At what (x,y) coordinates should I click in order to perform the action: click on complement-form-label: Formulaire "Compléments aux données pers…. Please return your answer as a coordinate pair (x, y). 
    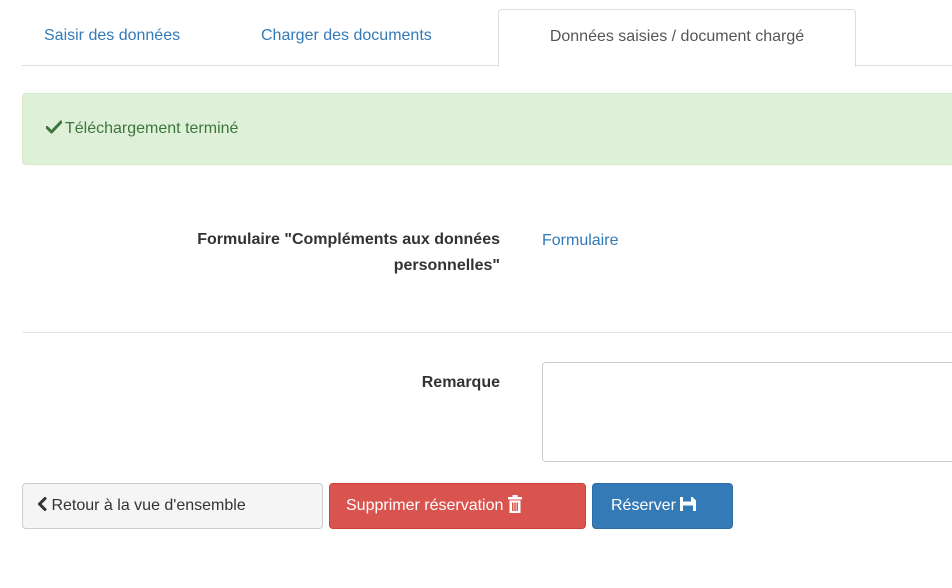
    Looking at the image, I should click on (348, 252).